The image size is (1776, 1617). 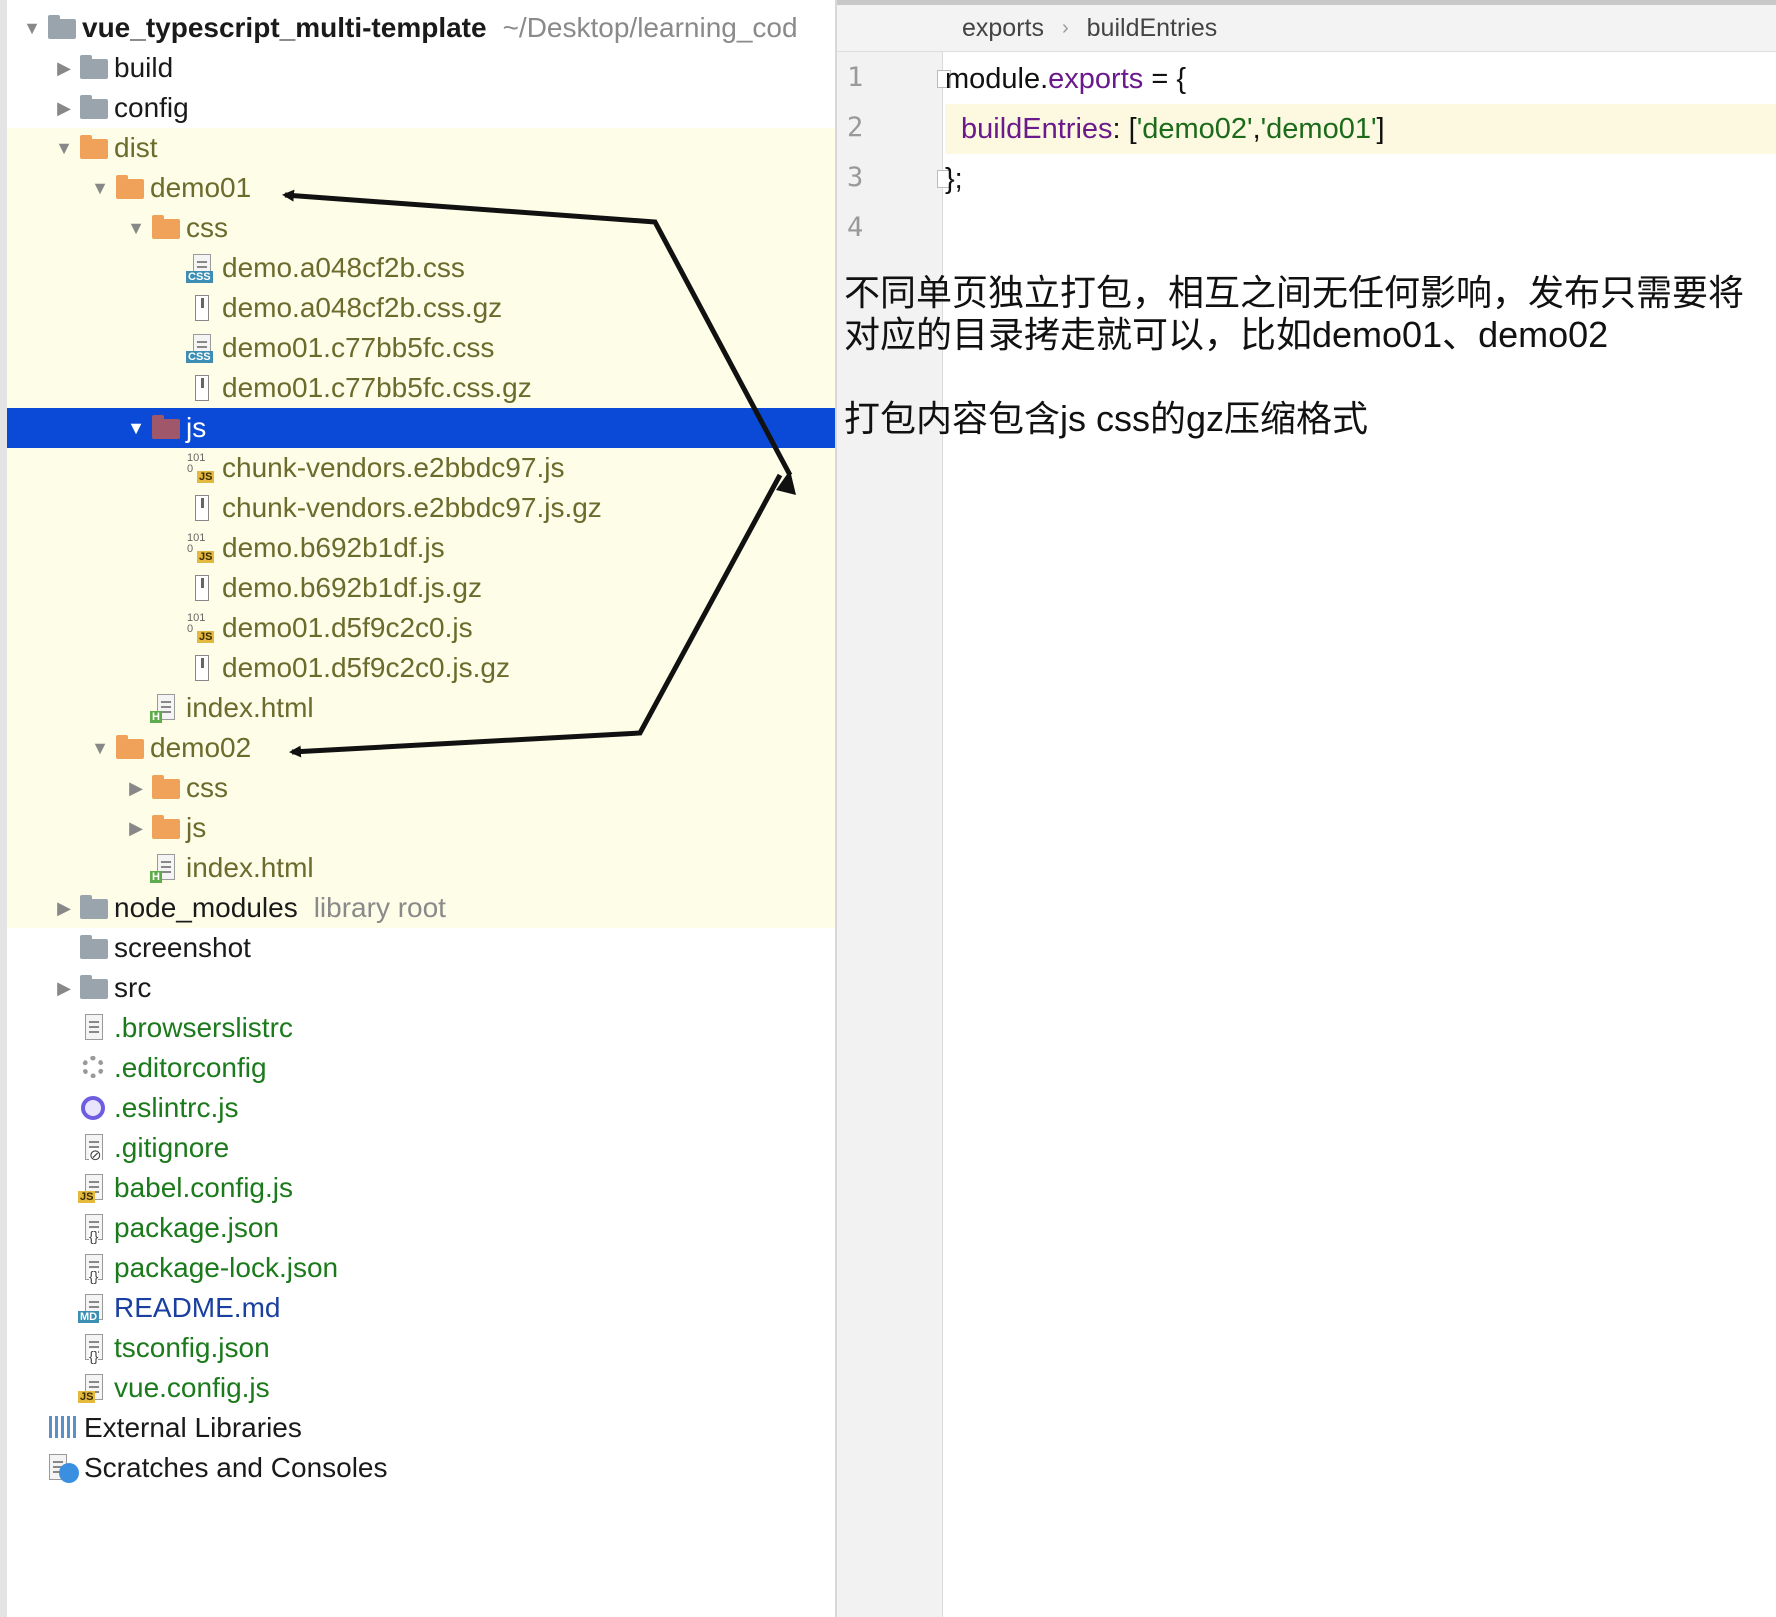 I want to click on eslint-icon, so click(x=93, y=1108).